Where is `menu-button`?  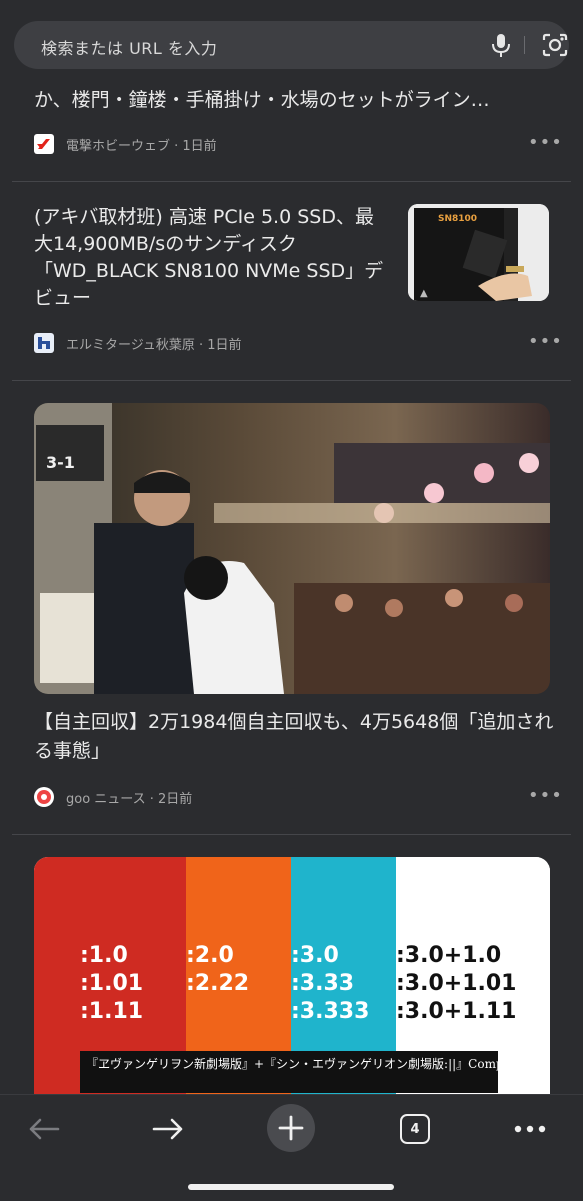 menu-button is located at coordinates (530, 1129).